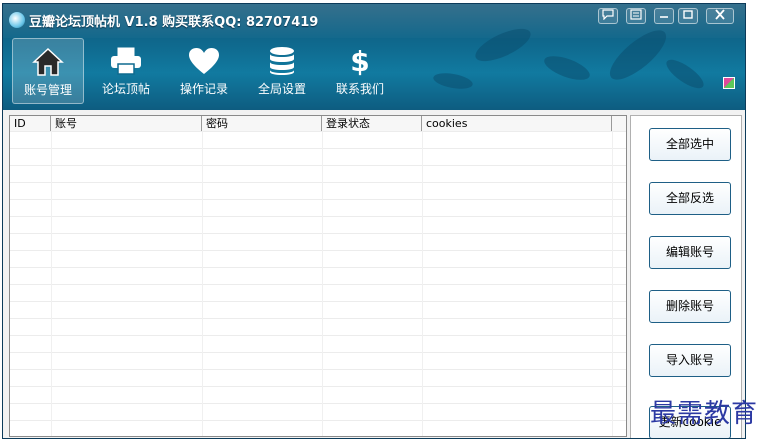 The height and width of the screenshot is (439, 771). What do you see at coordinates (720, 16) in the screenshot?
I see `close-icon` at bounding box center [720, 16].